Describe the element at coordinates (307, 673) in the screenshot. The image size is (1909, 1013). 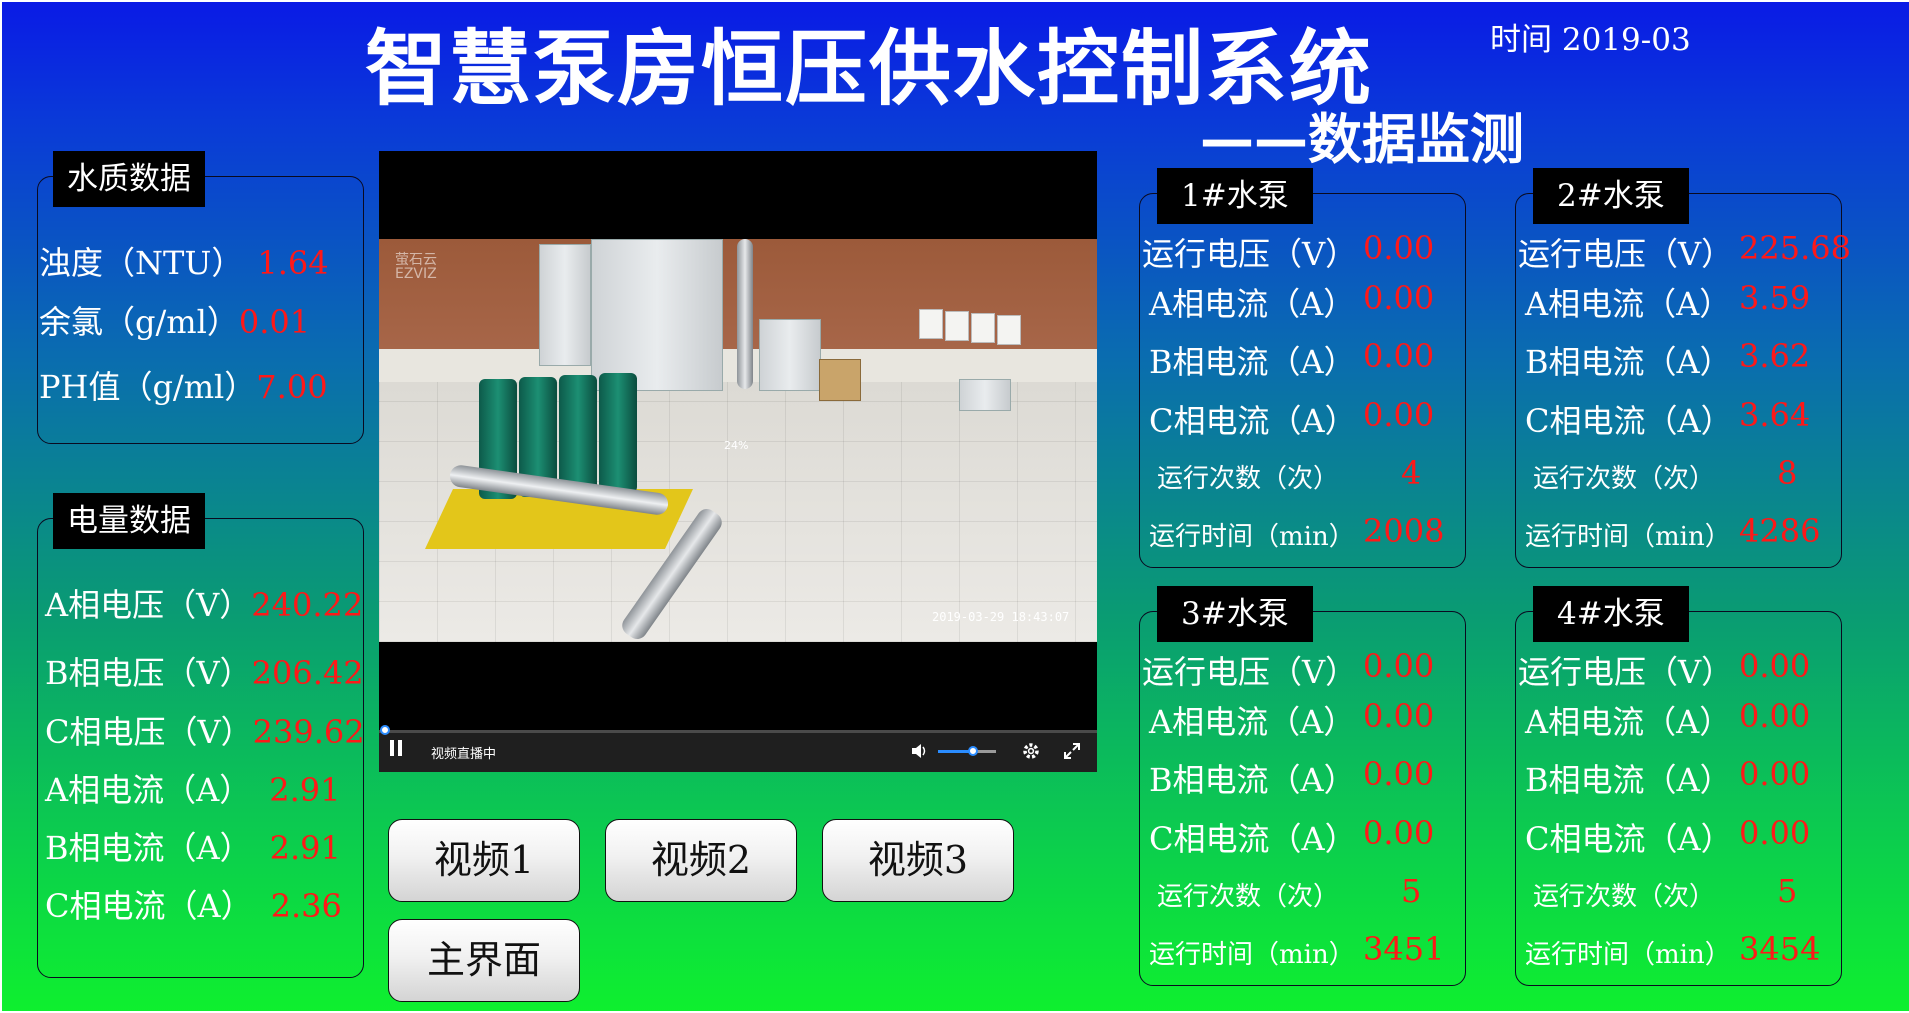
I see `power-value: 206.42` at that location.